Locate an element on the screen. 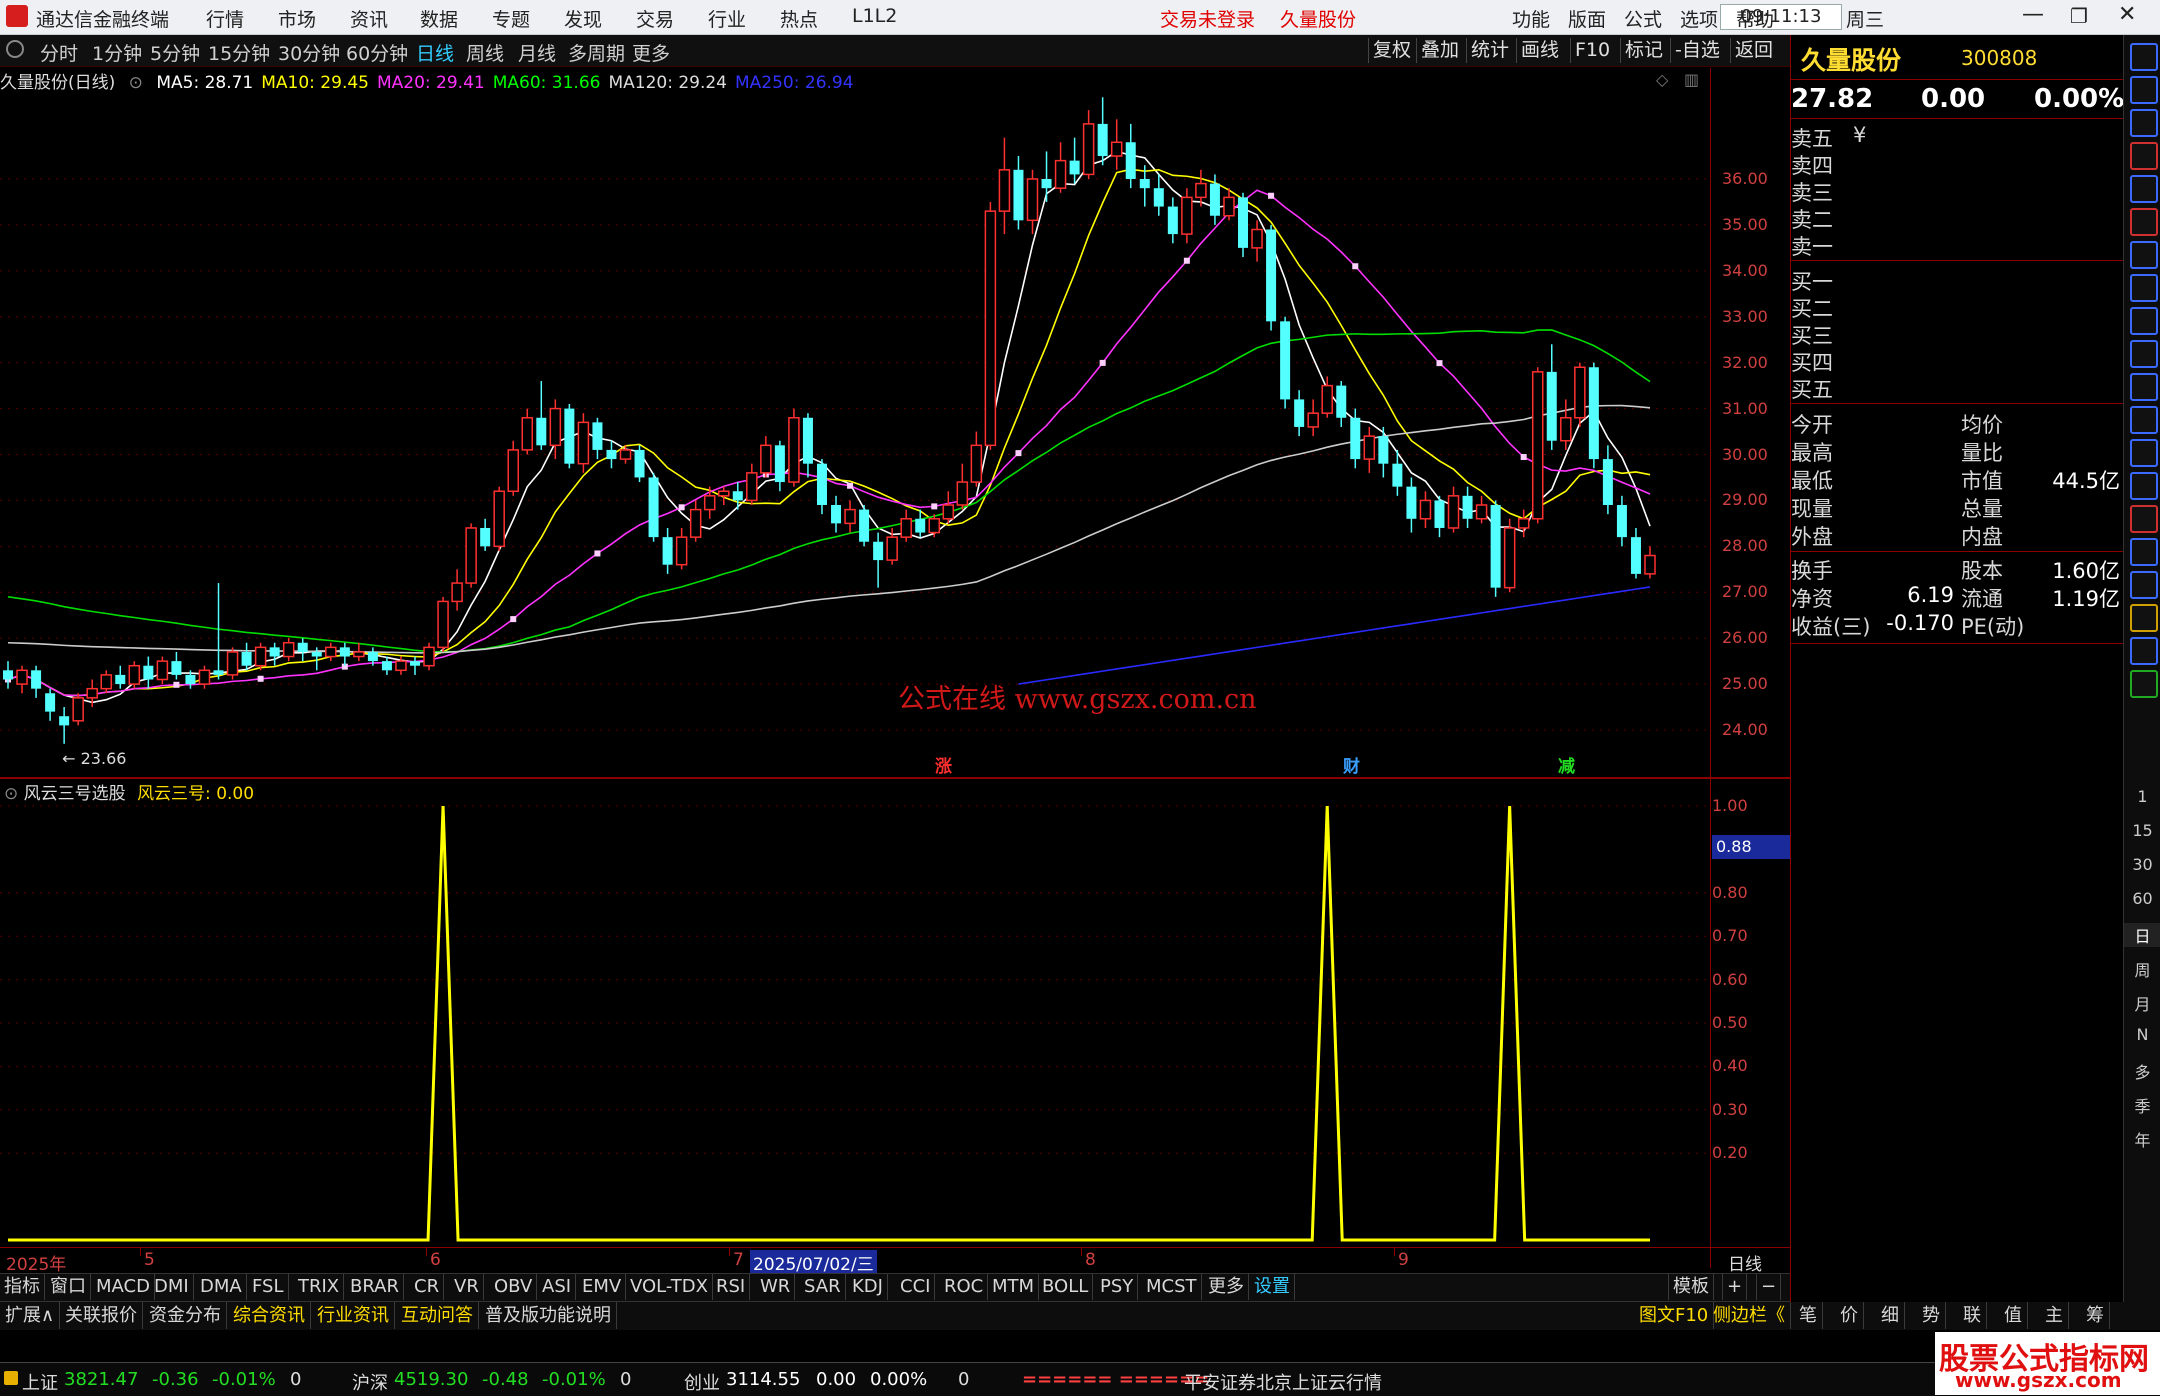 The image size is (2160, 1396). quote-tab-5: 值 is located at coordinates (2013, 1315).